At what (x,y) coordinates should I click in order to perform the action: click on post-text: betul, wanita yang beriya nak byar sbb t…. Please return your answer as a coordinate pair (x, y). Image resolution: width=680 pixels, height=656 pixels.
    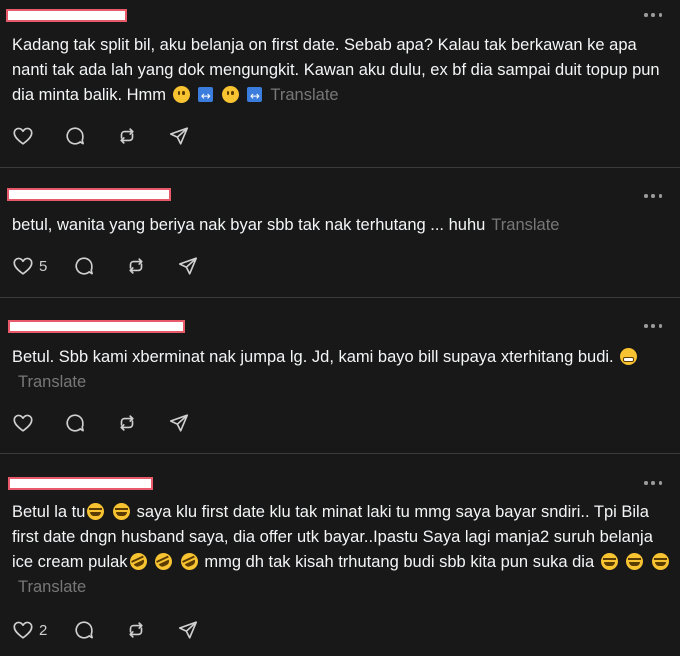
    Looking at the image, I should click on (286, 225).